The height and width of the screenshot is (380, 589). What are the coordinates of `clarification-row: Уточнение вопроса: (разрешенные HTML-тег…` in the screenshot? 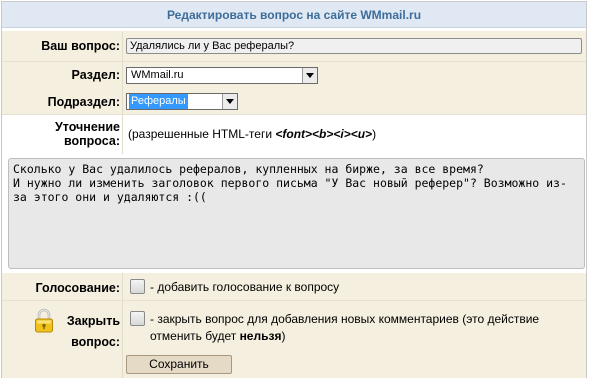 It's located at (294, 134).